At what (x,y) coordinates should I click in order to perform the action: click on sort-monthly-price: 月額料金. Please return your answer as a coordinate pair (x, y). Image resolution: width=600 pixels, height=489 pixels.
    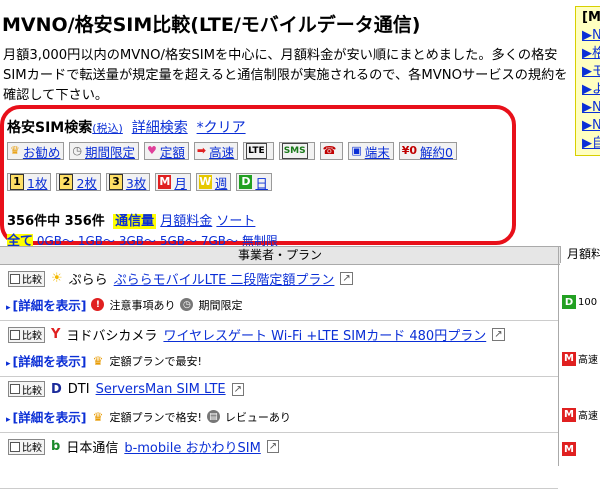
    Looking at the image, I should click on (186, 221).